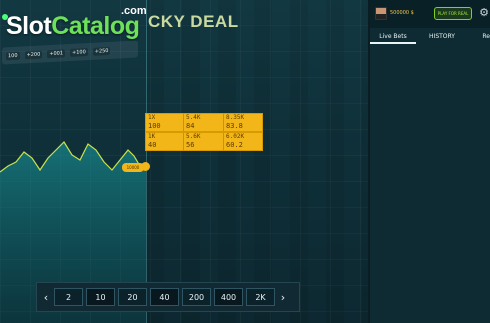 This screenshot has width=490, height=323. I want to click on stake-option: 40, so click(164, 297).